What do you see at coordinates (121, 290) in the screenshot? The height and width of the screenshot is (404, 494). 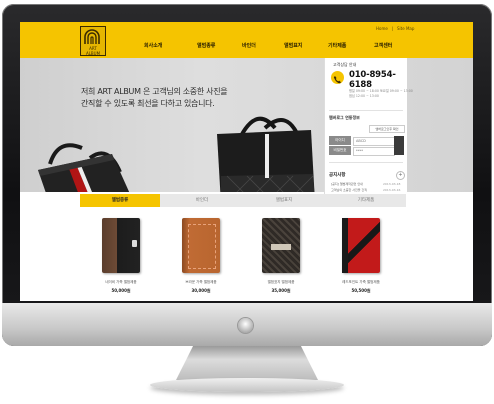 I see `product-price: 50,000원` at bounding box center [121, 290].